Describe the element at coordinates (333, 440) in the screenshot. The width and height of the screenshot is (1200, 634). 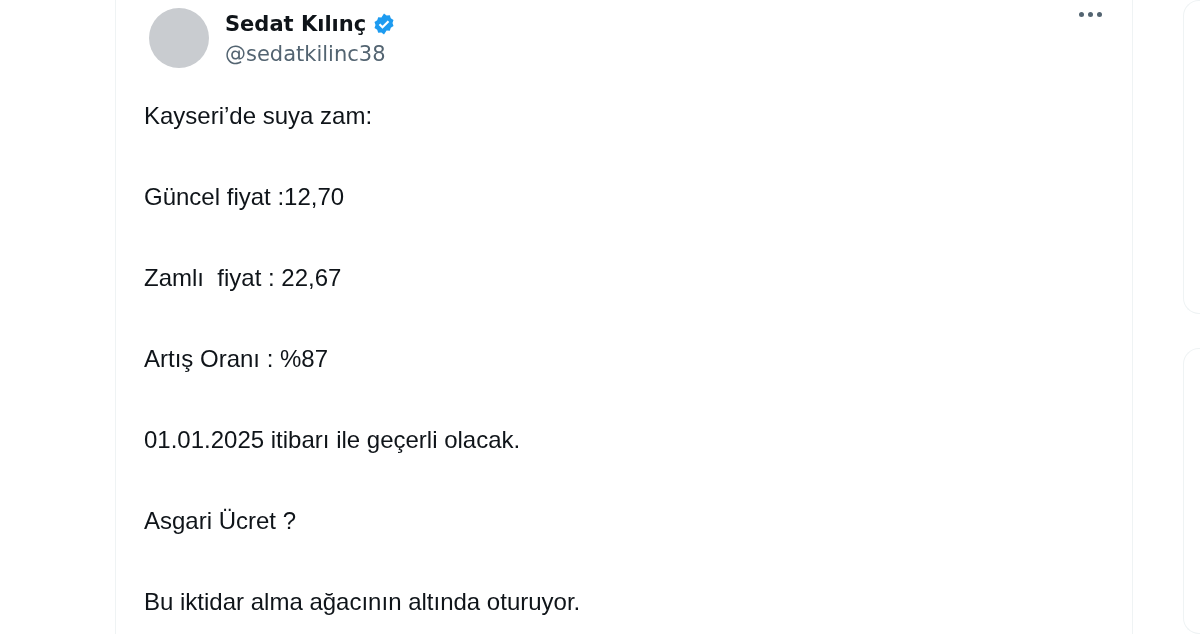
I see `post-text: 01.01.2025 itibarı ile geçerli olacak.` at that location.